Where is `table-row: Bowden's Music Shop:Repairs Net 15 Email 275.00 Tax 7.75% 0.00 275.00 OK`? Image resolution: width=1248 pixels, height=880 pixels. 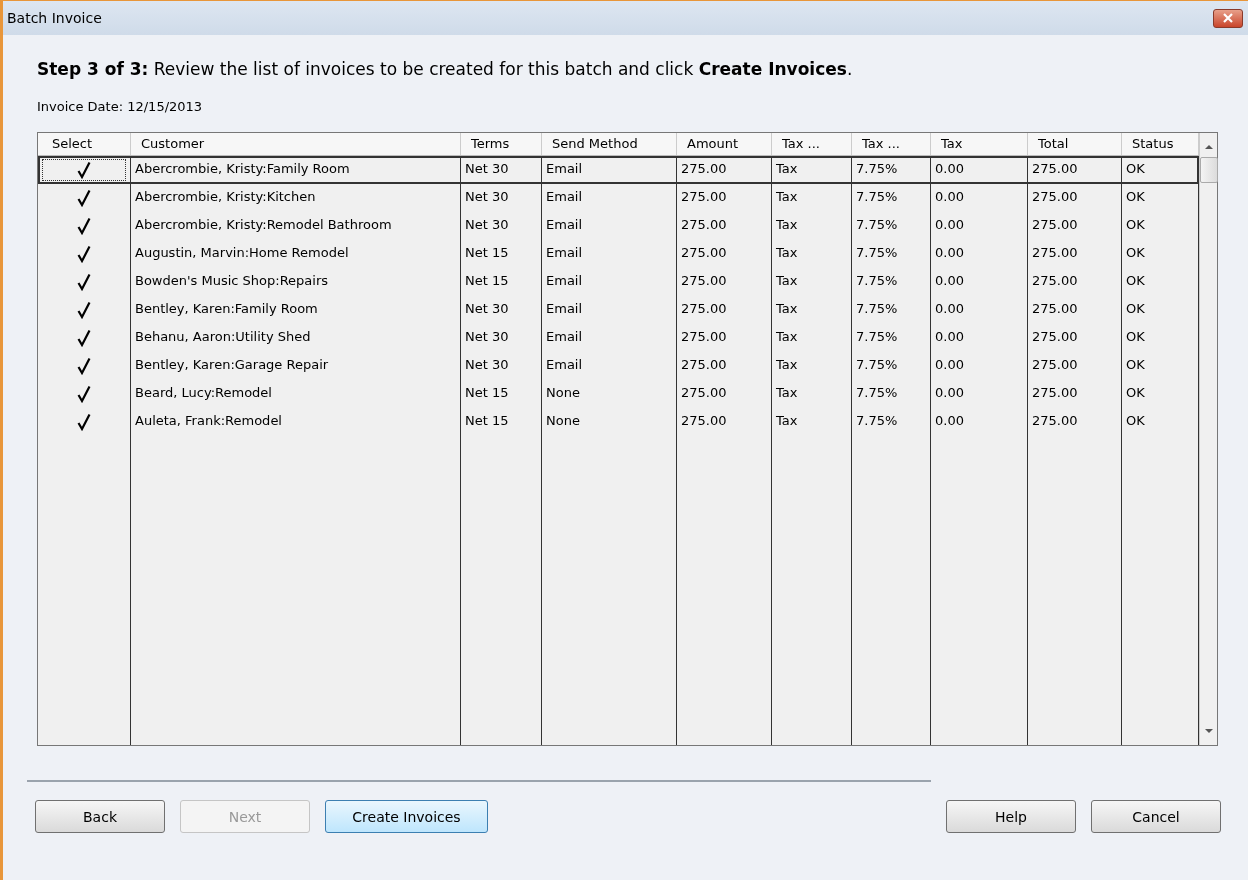 table-row: Bowden's Music Shop:Repairs Net 15 Email 275.00 Tax 7.75% 0.00 275.00 OK is located at coordinates (618, 282).